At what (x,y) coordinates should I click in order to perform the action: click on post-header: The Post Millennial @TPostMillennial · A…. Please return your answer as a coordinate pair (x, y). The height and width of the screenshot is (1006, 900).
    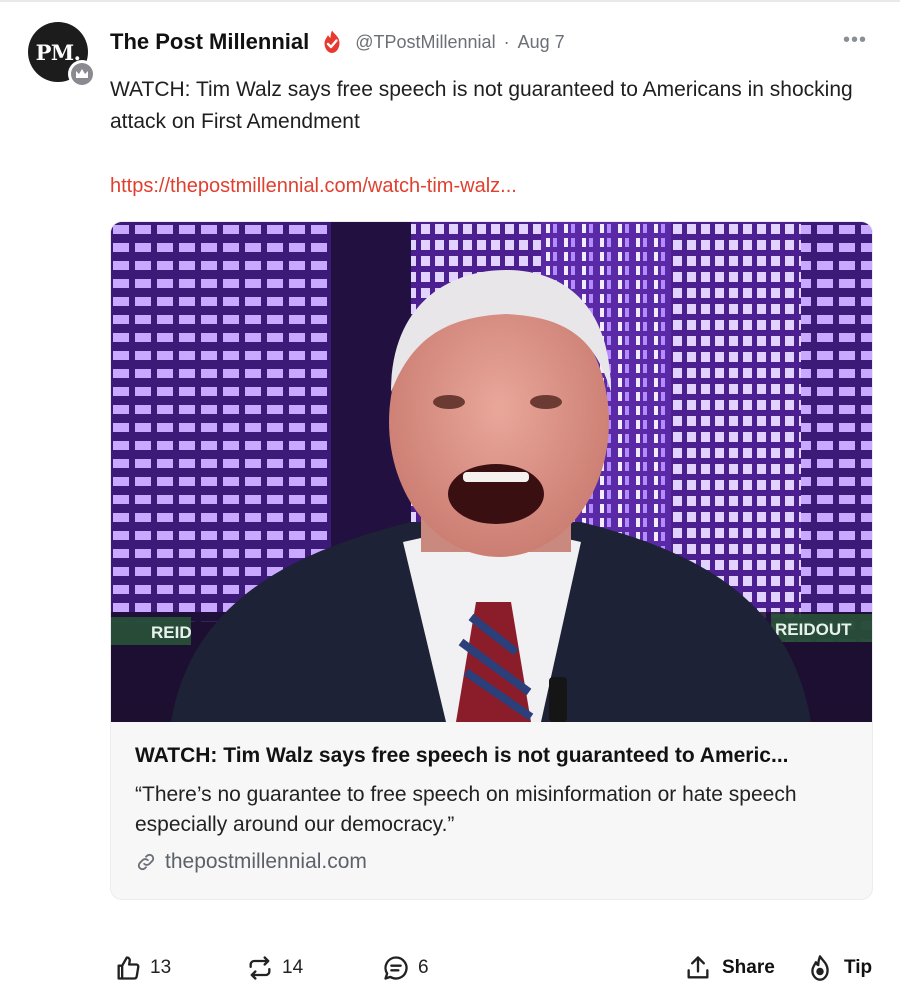
    Looking at the image, I should click on (337, 42).